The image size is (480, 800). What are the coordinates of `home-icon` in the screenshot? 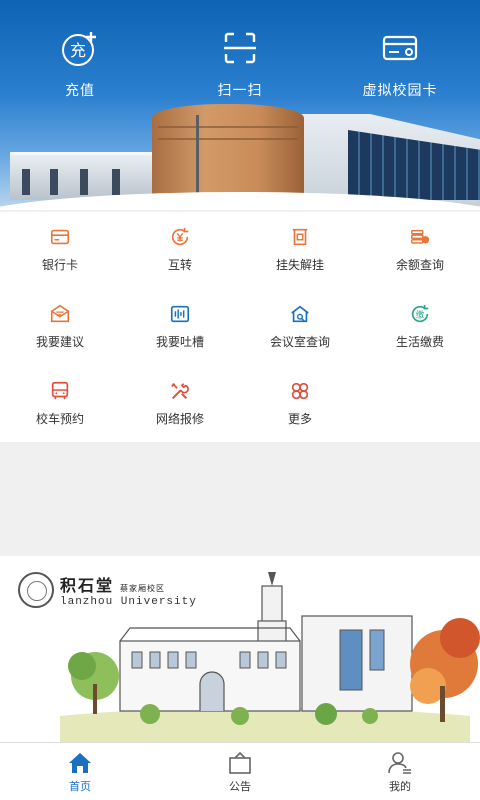 It's located at (80, 763).